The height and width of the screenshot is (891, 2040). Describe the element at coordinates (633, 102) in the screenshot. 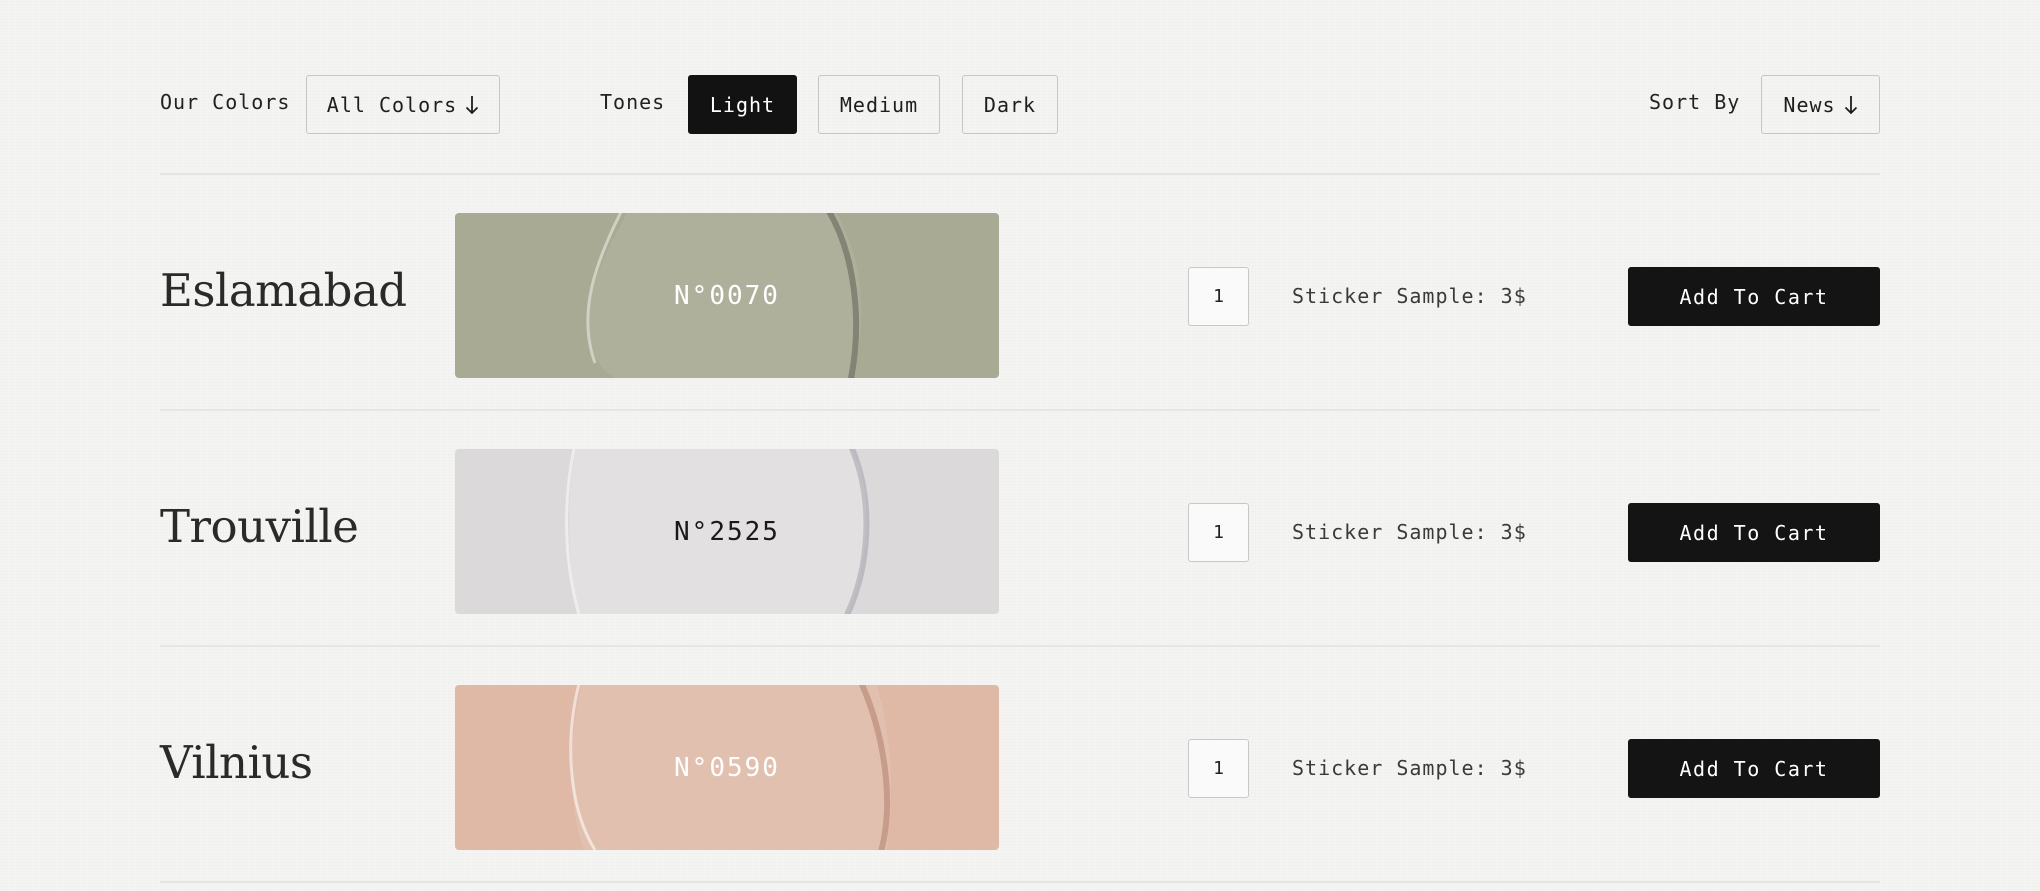

I see `tones-filter-label: Tones` at that location.